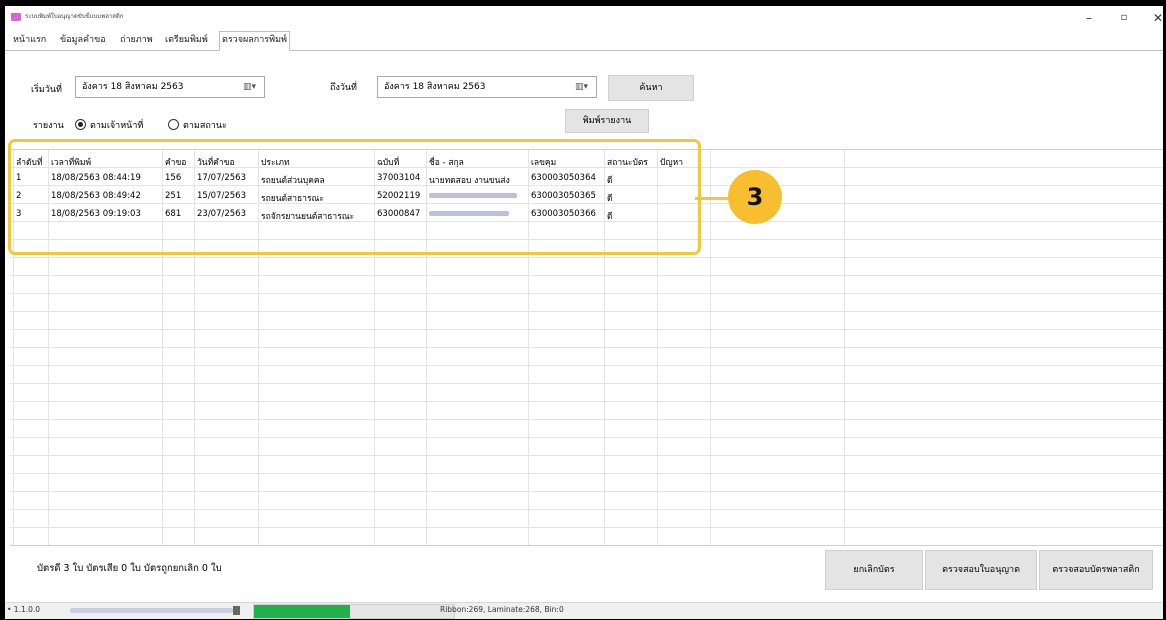  Describe the element at coordinates (302, 611) in the screenshot. I see `progress-fill` at that location.